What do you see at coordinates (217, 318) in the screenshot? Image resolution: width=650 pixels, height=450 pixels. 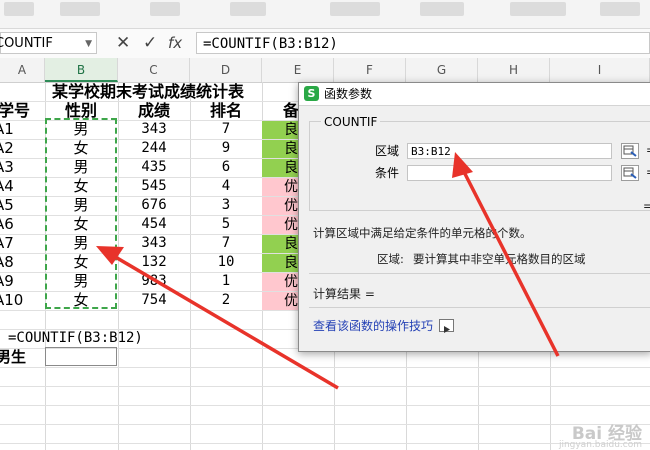 I see `arrow-to-gender-column` at bounding box center [217, 318].